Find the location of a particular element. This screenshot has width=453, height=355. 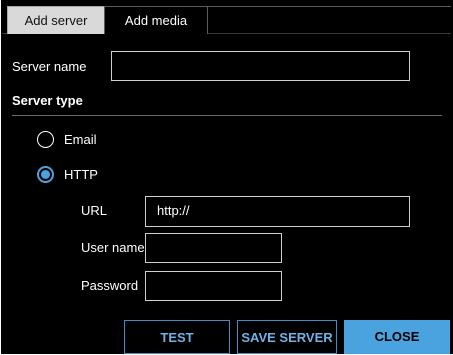

radio-http is located at coordinates (45, 174).